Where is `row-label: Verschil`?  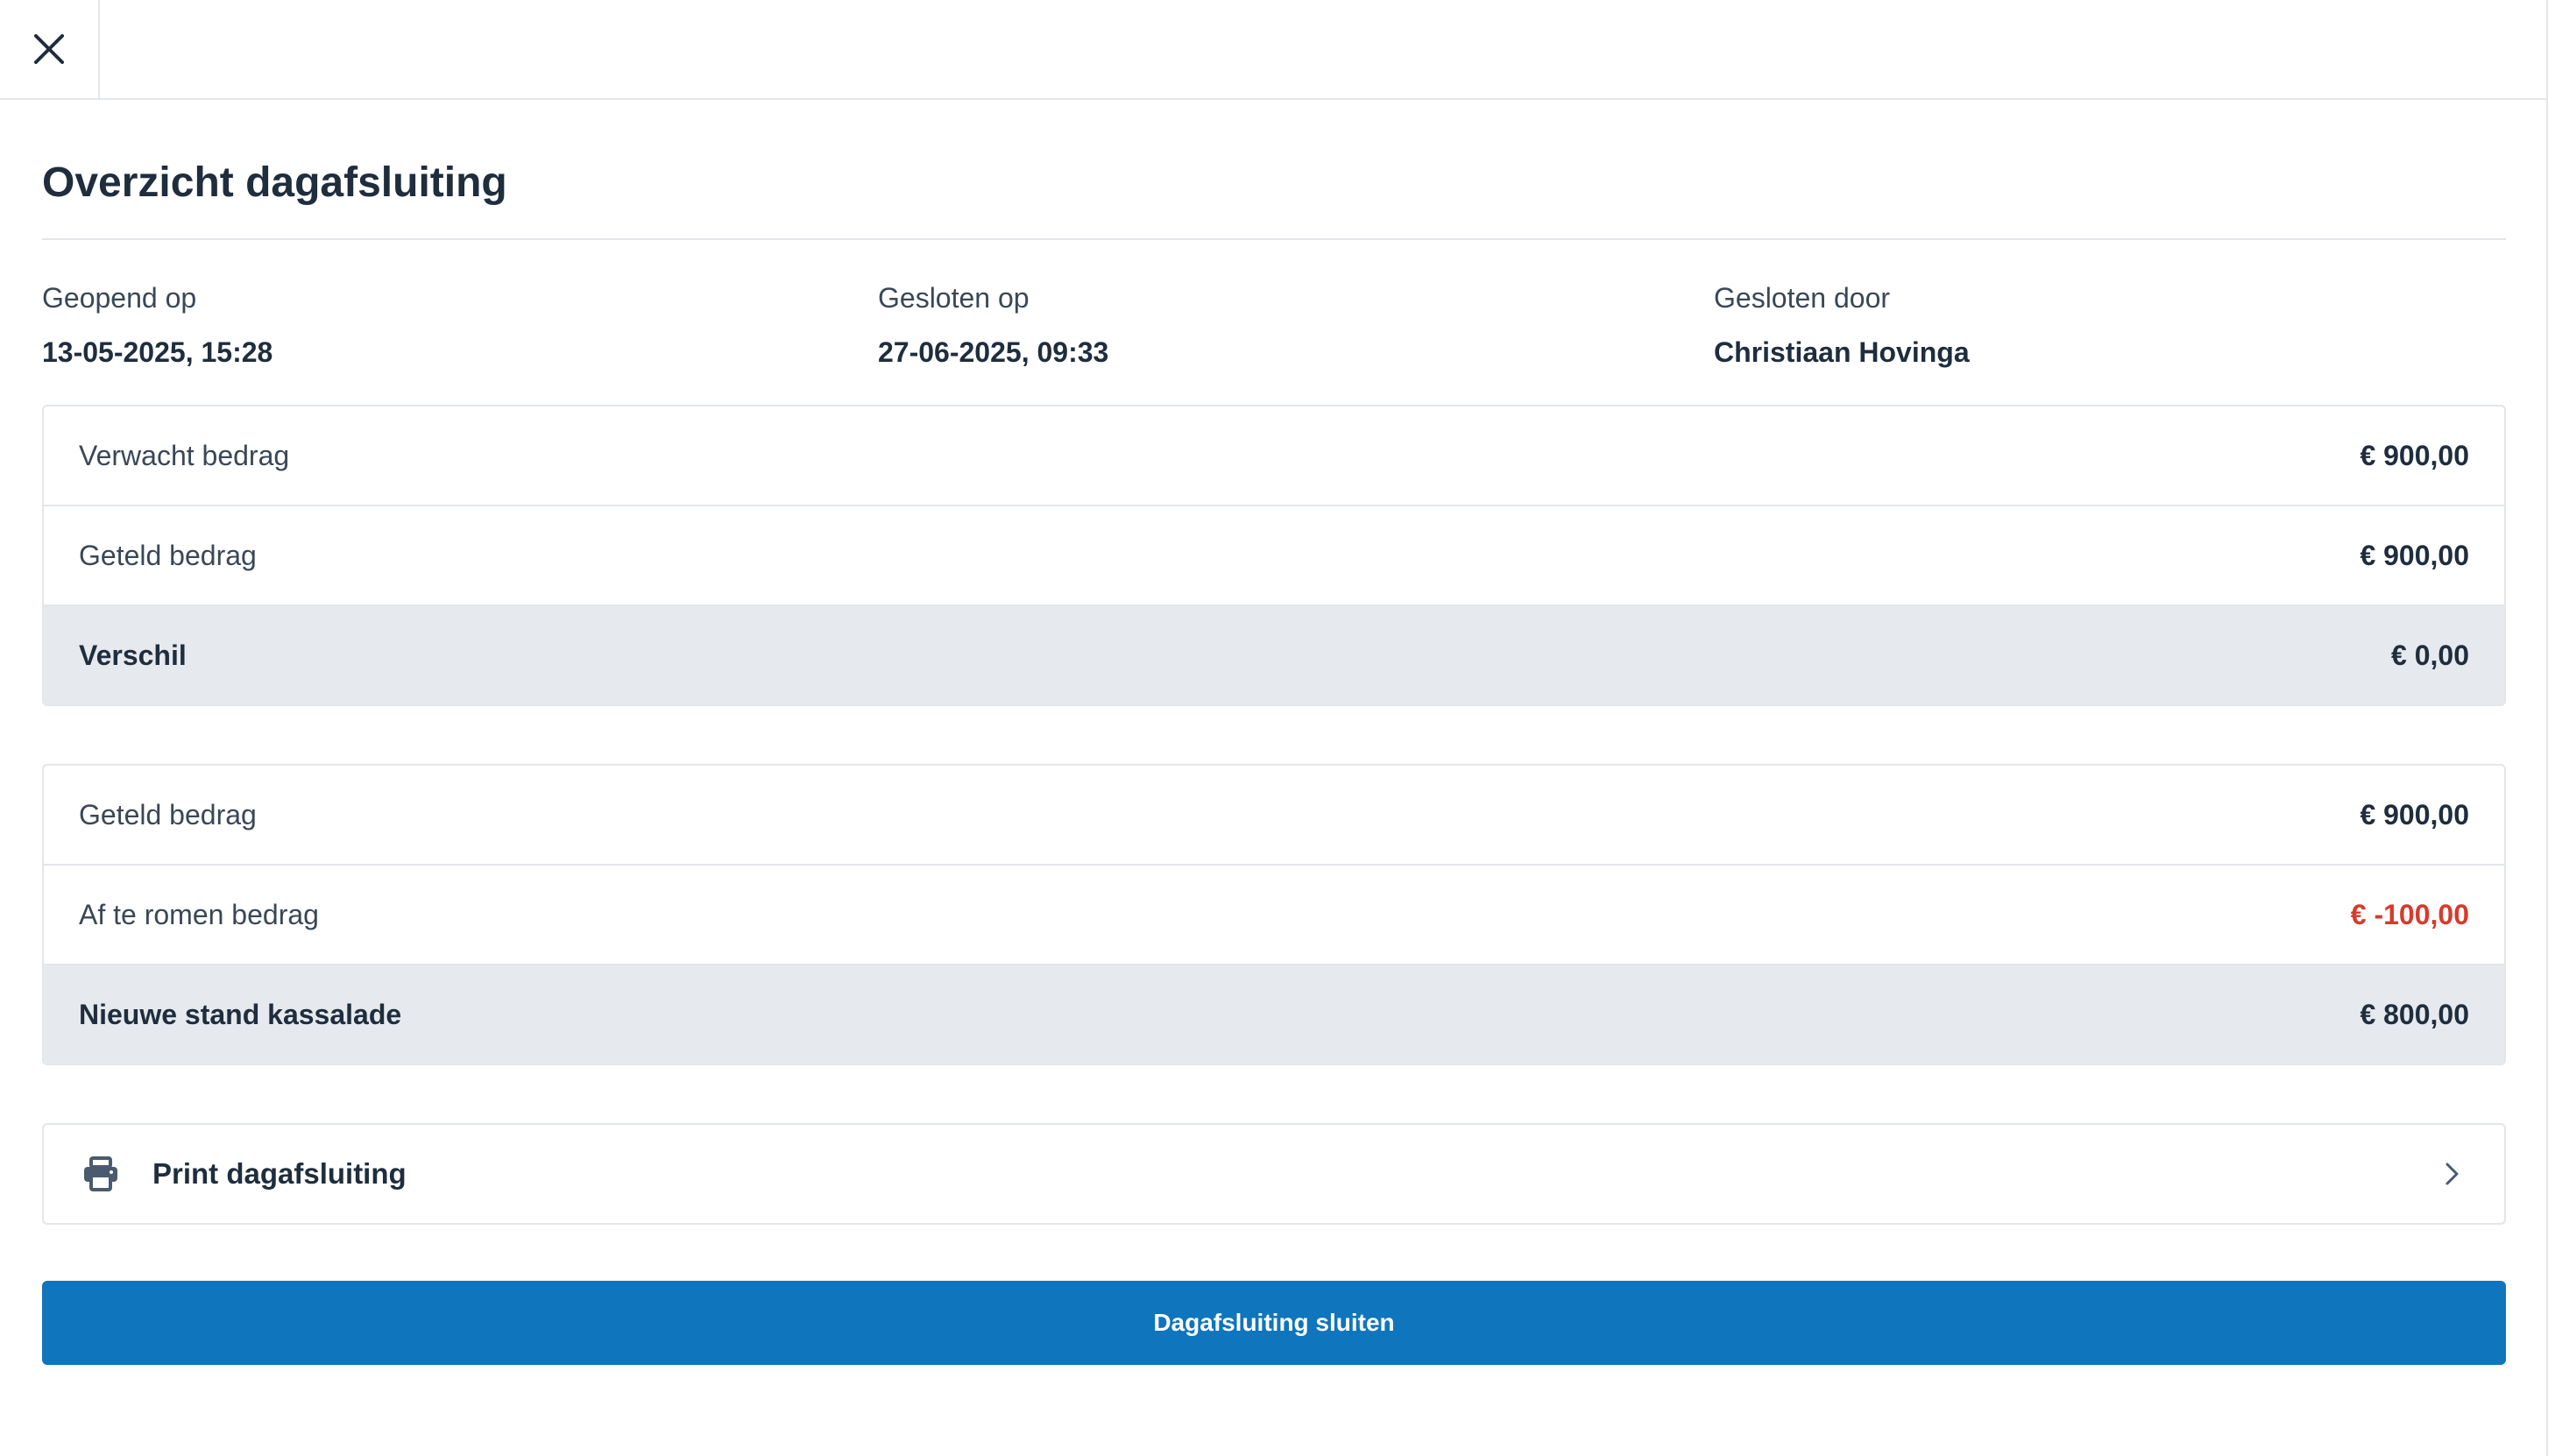
row-label: Verschil is located at coordinates (133, 655).